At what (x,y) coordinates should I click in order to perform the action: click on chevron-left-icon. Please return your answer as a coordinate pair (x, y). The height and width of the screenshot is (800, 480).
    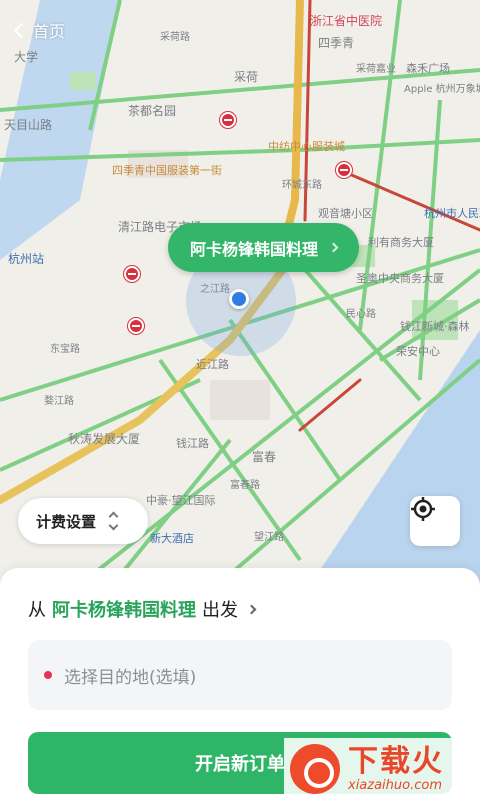
    Looking at the image, I should click on (21, 30).